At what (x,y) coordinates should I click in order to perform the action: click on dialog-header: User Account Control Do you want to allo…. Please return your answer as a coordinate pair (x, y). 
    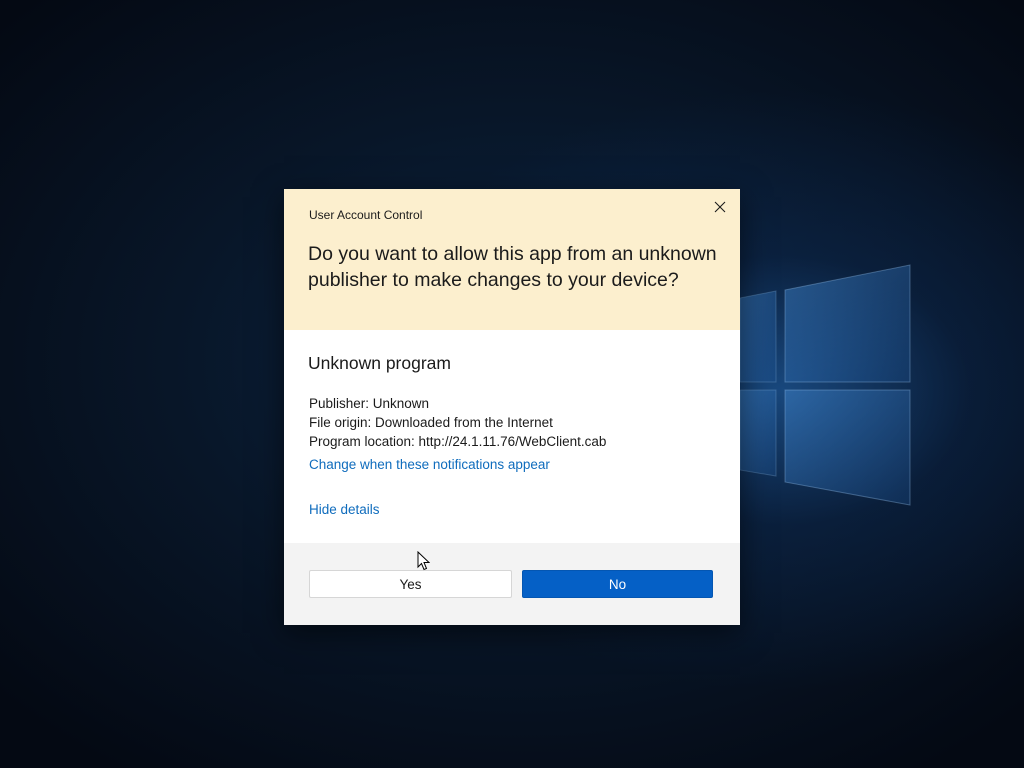
    Looking at the image, I should click on (512, 259).